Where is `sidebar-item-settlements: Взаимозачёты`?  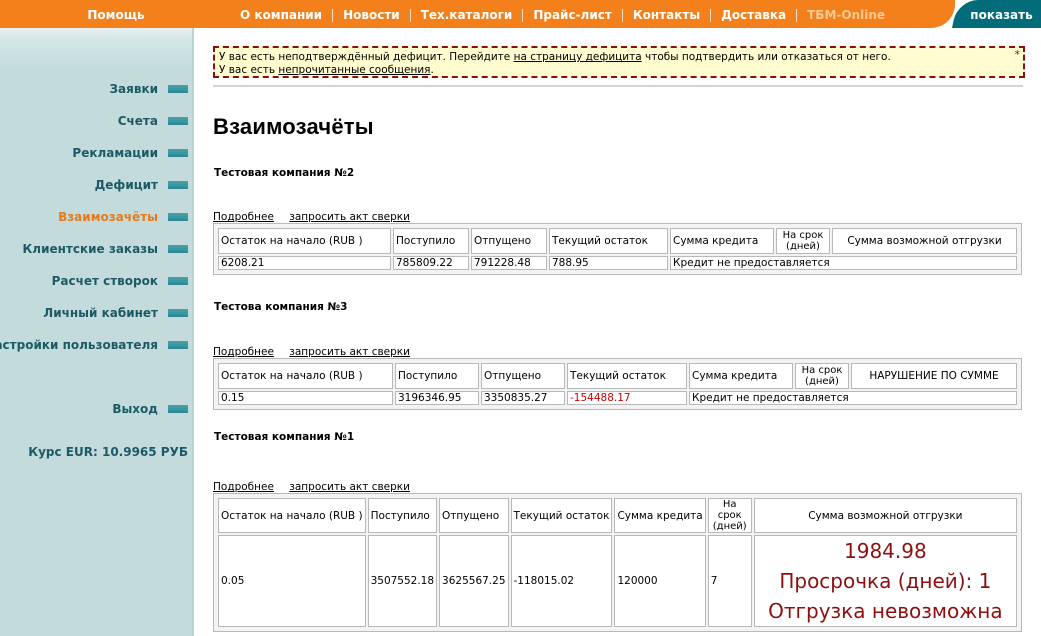
sidebar-item-settlements: Взаимозачёты is located at coordinates (123, 217).